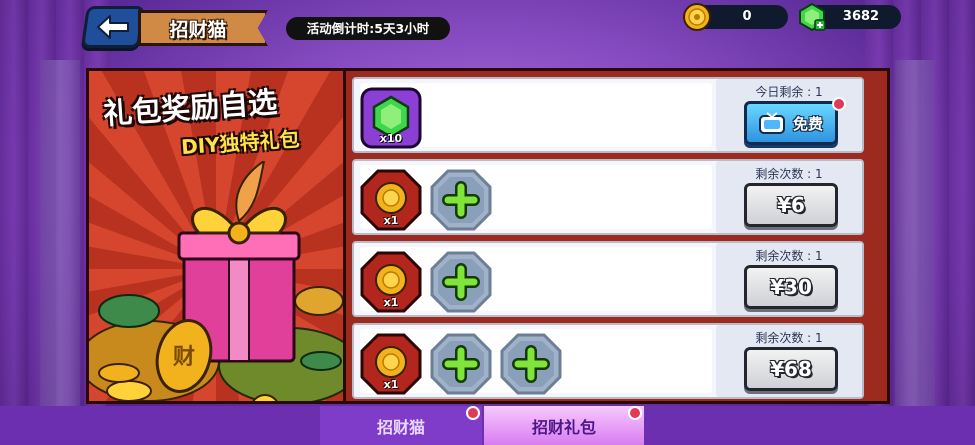  What do you see at coordinates (60, 240) in the screenshot?
I see `pillar-left` at bounding box center [60, 240].